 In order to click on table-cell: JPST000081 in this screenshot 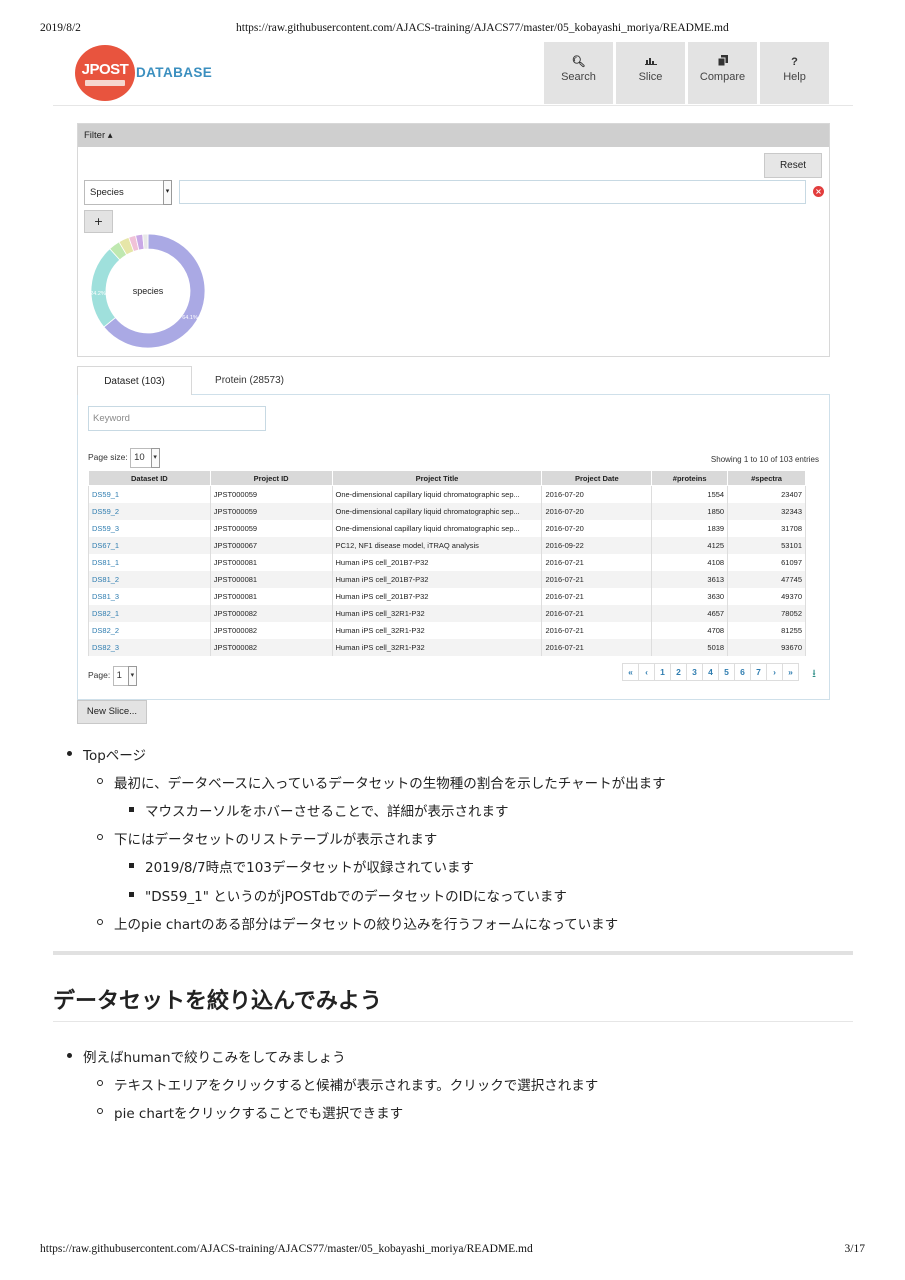, I will do `click(271, 596)`.